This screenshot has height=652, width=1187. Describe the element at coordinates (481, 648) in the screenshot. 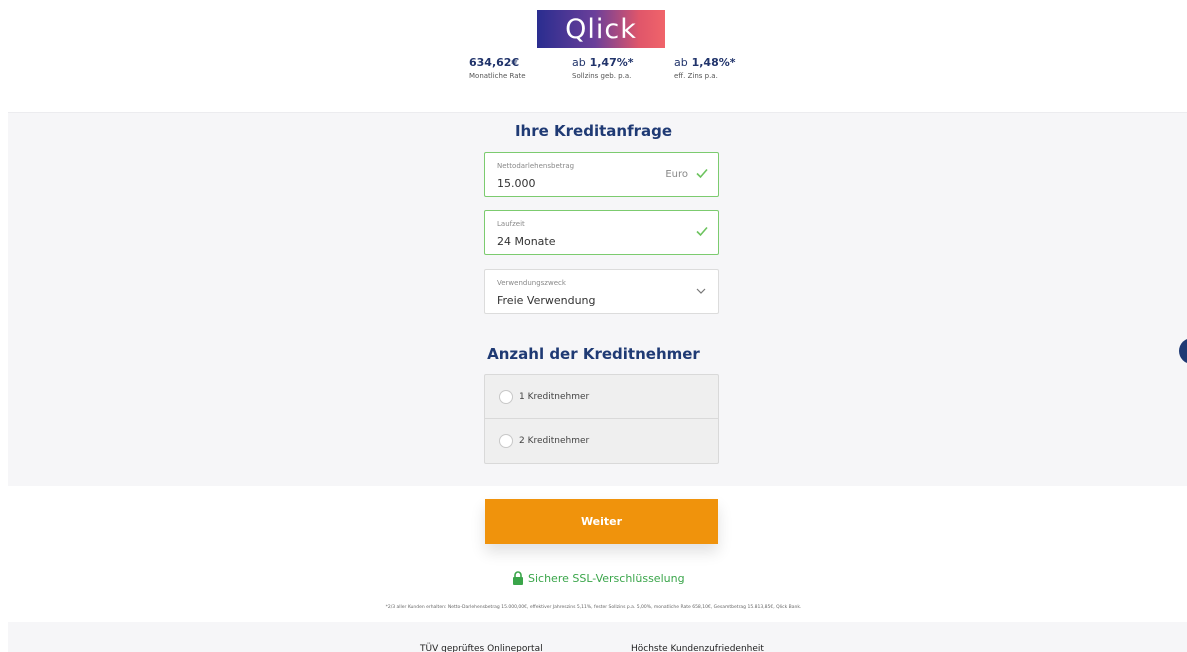

I see `footer-item-tuev: TÜV geprüftes Onlineportal` at that location.